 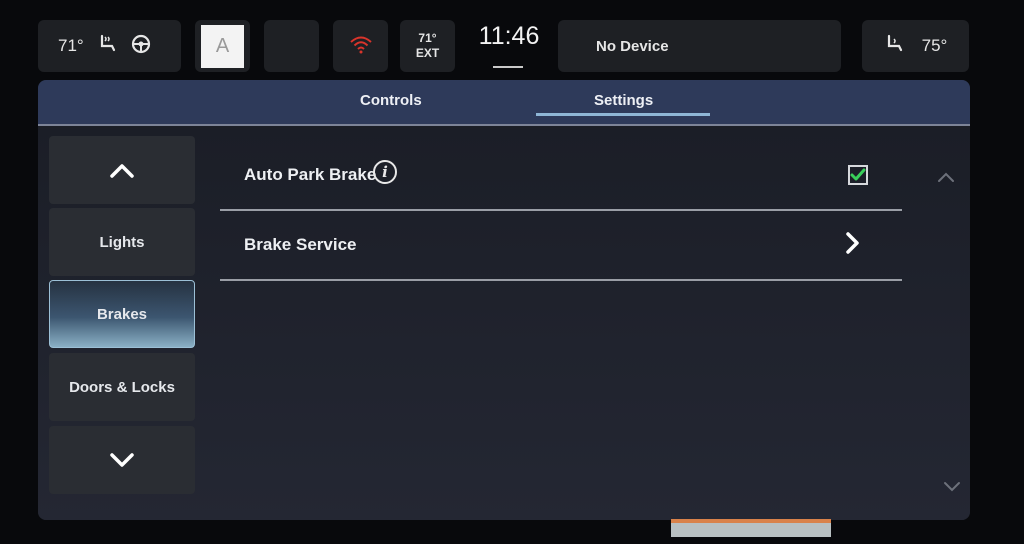 What do you see at coordinates (632, 46) in the screenshot?
I see `device-status: No Device` at bounding box center [632, 46].